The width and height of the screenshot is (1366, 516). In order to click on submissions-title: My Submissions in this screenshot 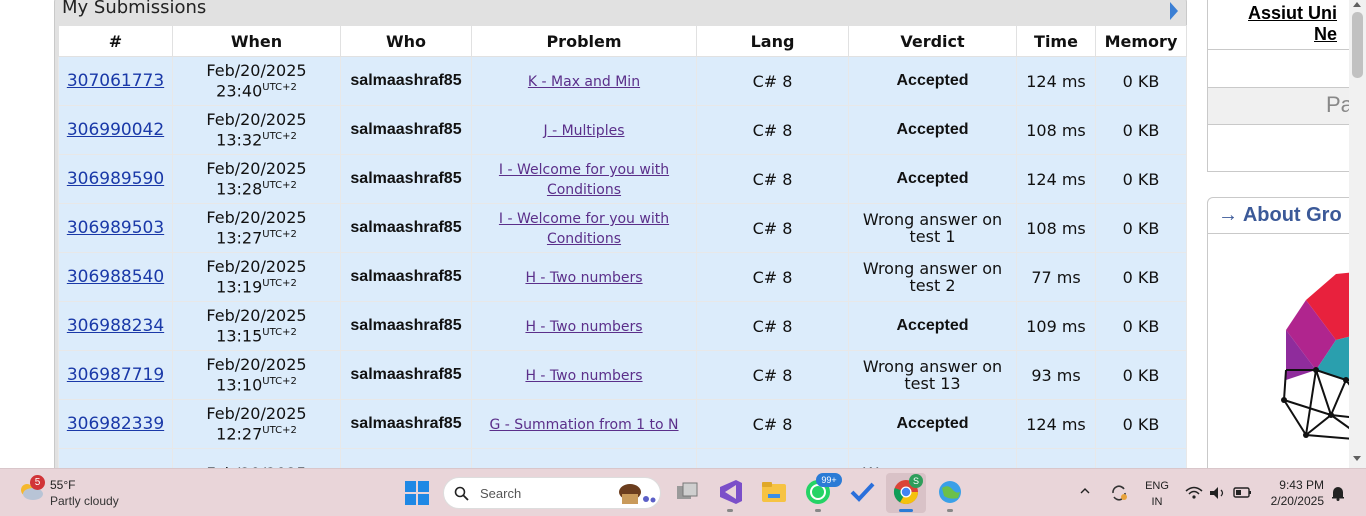, I will do `click(134, 9)`.